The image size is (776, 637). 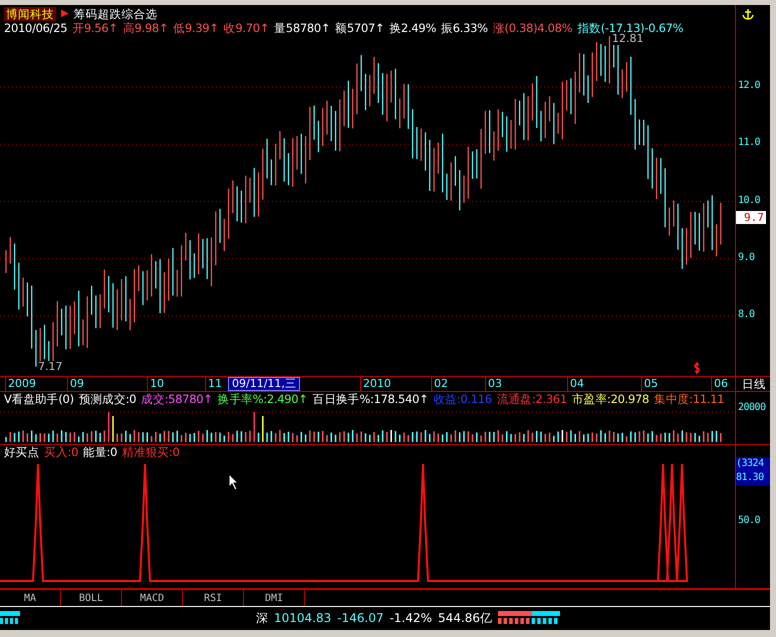 What do you see at coordinates (749, 85) in the screenshot?
I see `price-axis-label: 12.0` at bounding box center [749, 85].